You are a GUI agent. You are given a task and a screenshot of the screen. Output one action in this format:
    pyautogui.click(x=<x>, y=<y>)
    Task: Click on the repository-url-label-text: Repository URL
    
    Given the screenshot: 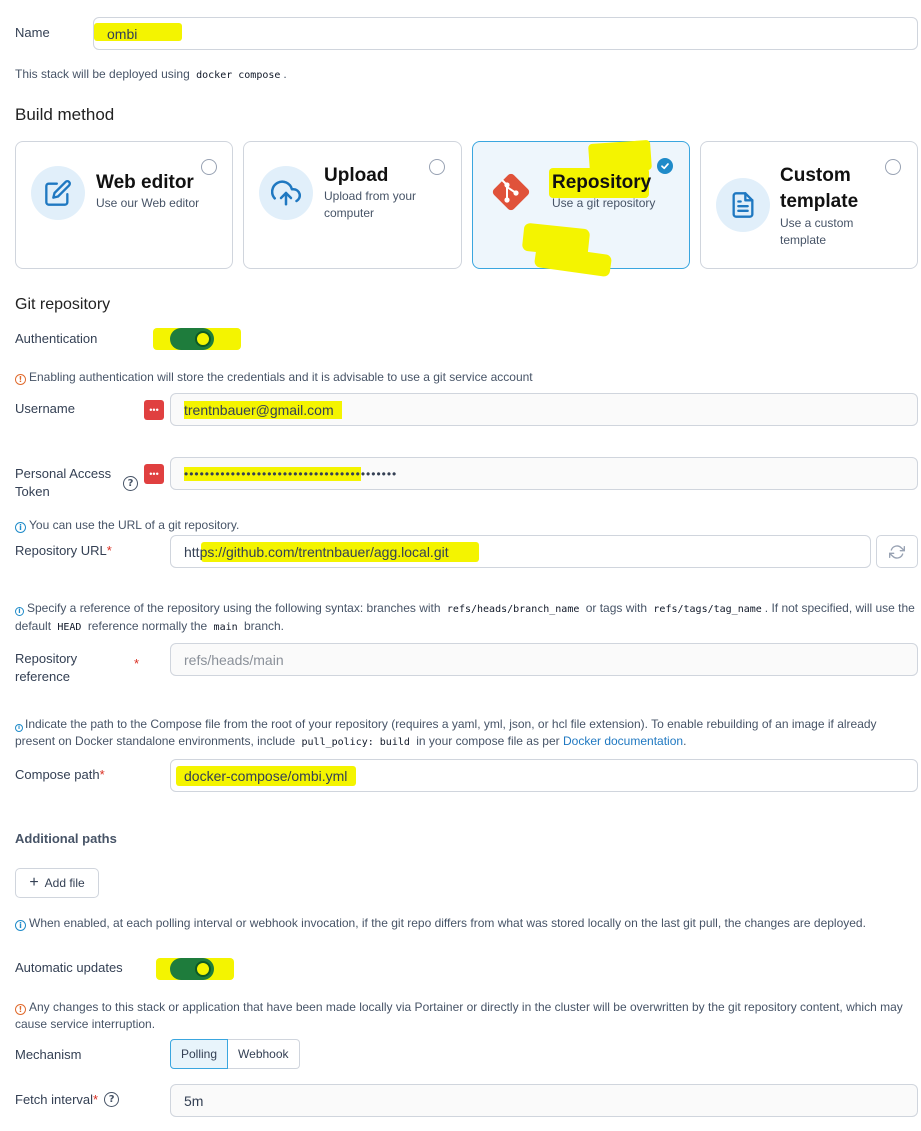 What is the action you would take?
    pyautogui.click(x=61, y=550)
    